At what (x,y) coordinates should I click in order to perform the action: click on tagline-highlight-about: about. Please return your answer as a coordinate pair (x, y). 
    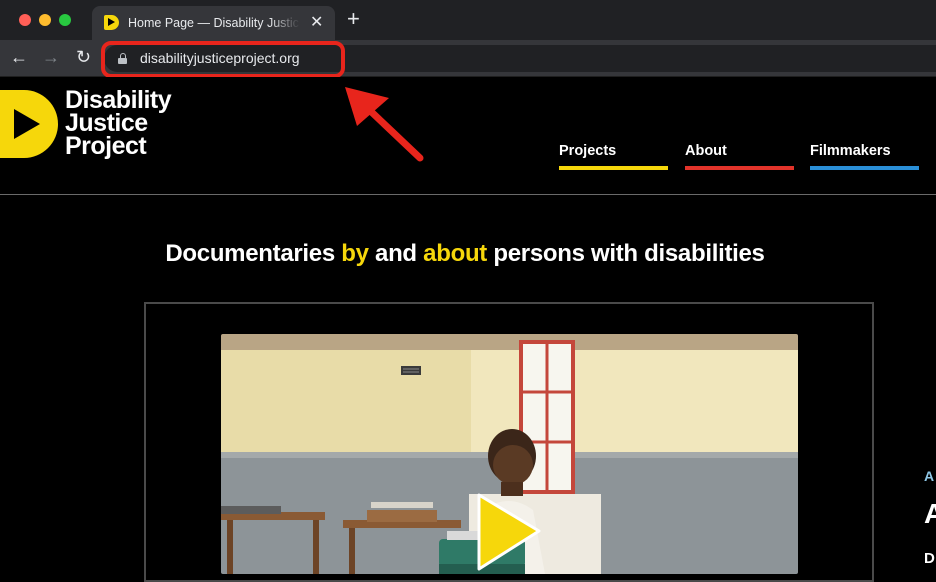
    Looking at the image, I should click on (455, 253).